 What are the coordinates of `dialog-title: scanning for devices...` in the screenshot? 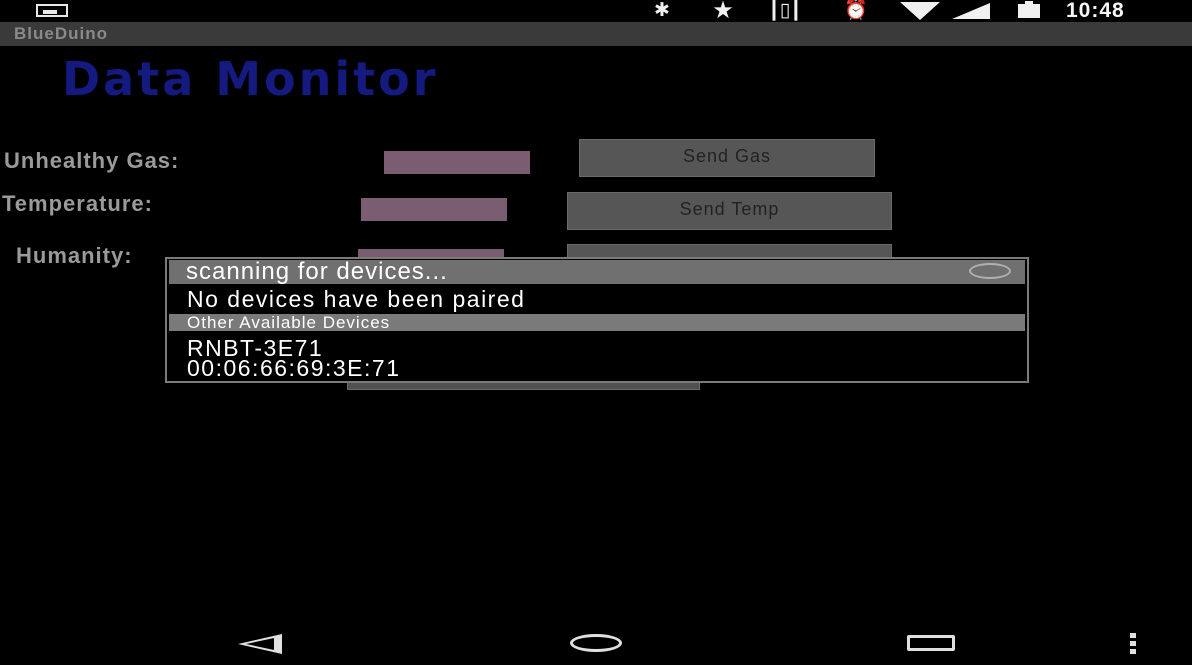 It's located at (317, 271).